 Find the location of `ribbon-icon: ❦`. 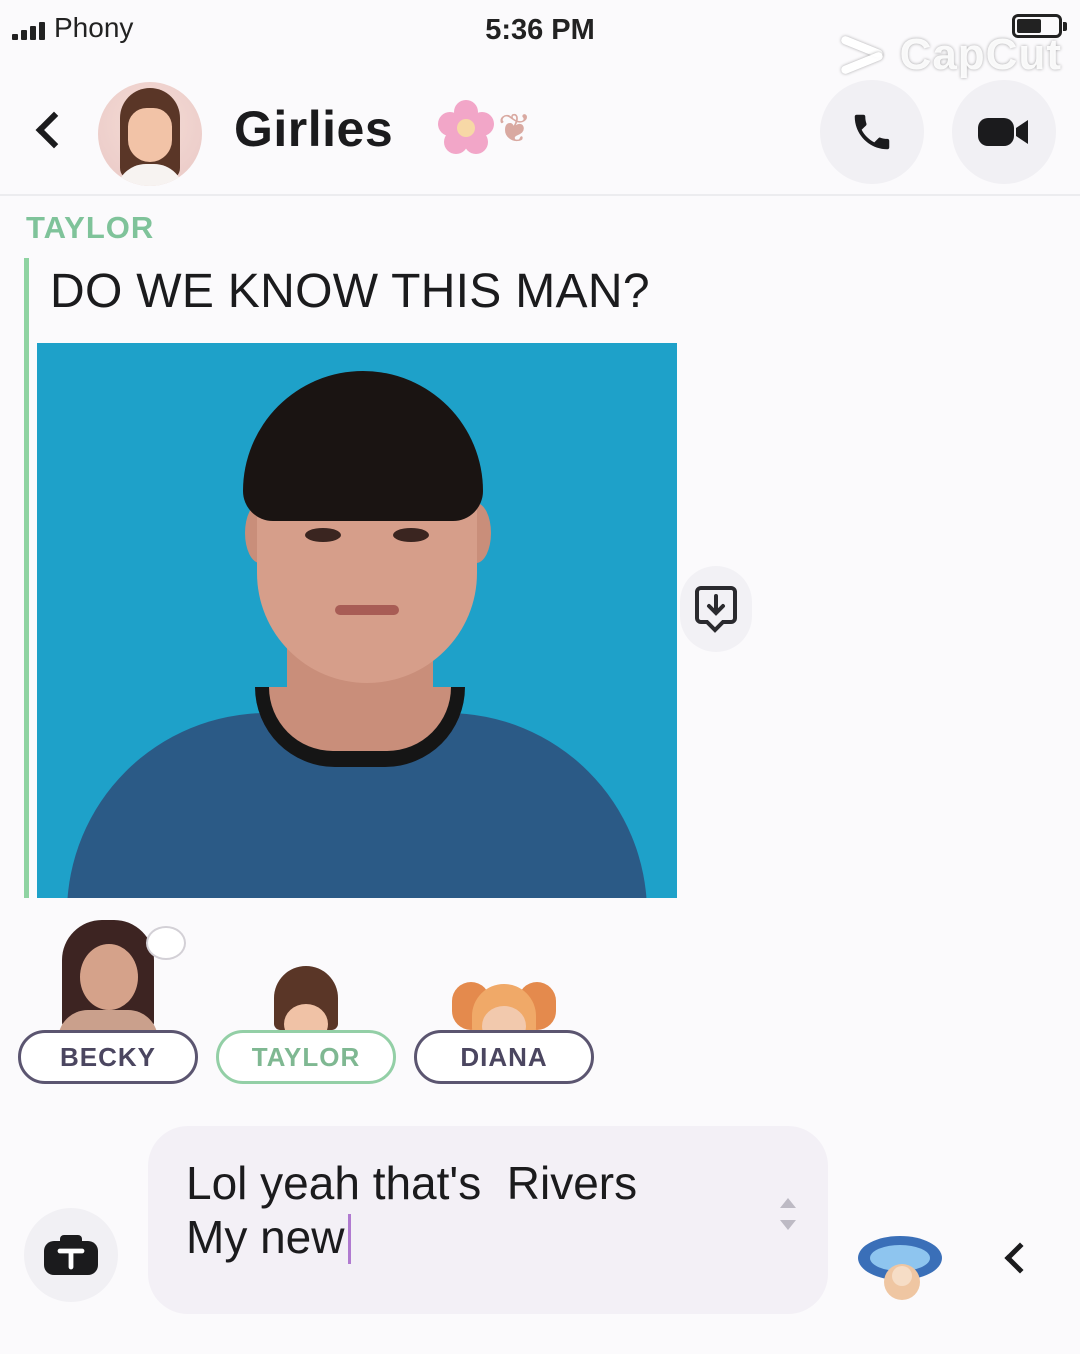

ribbon-icon: ❦ is located at coordinates (515, 129).